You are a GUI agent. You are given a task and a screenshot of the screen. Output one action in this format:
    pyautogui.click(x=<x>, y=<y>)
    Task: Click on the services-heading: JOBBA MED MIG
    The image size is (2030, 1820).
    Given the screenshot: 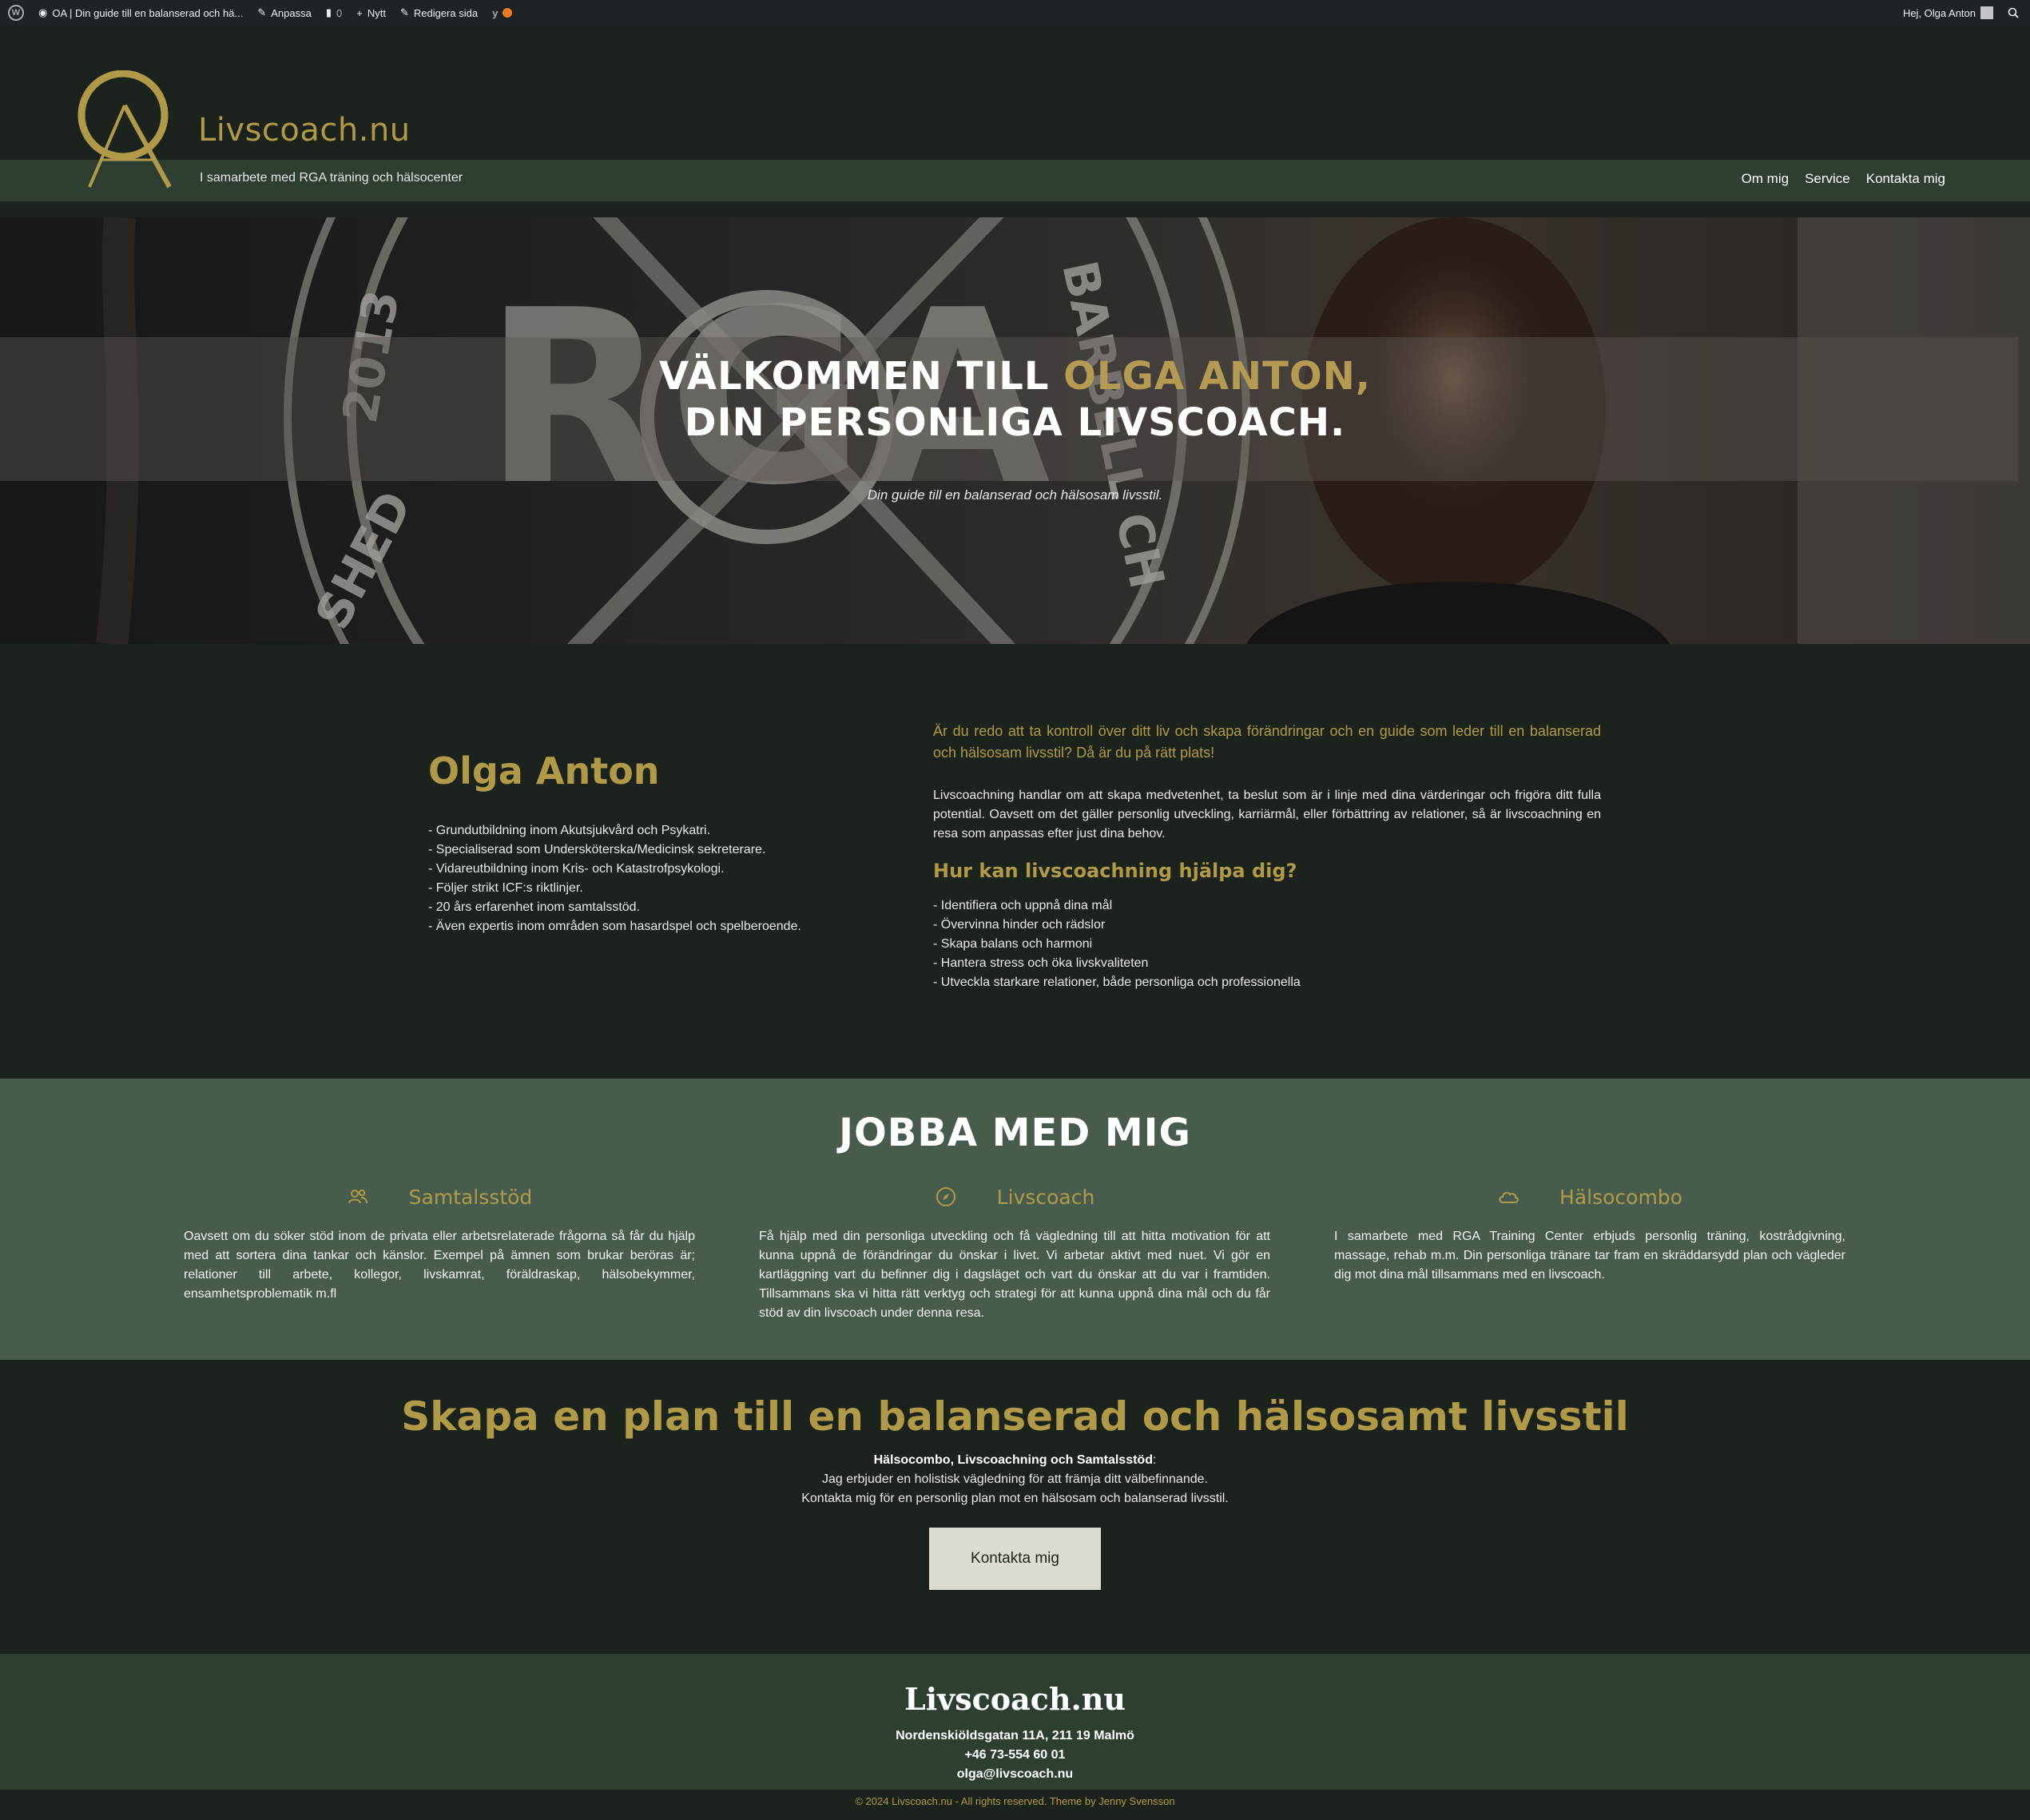 What is the action you would take?
    pyautogui.click(x=1015, y=1133)
    